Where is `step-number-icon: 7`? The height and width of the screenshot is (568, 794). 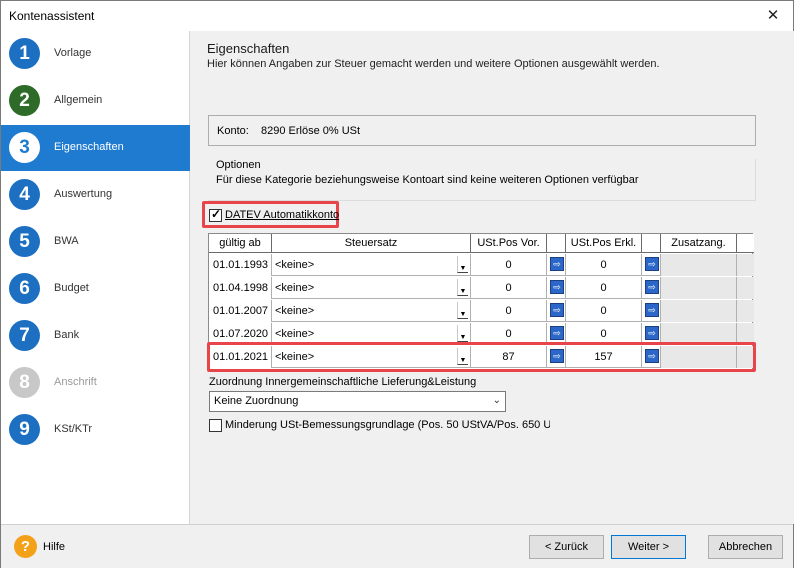 step-number-icon: 7 is located at coordinates (24, 335).